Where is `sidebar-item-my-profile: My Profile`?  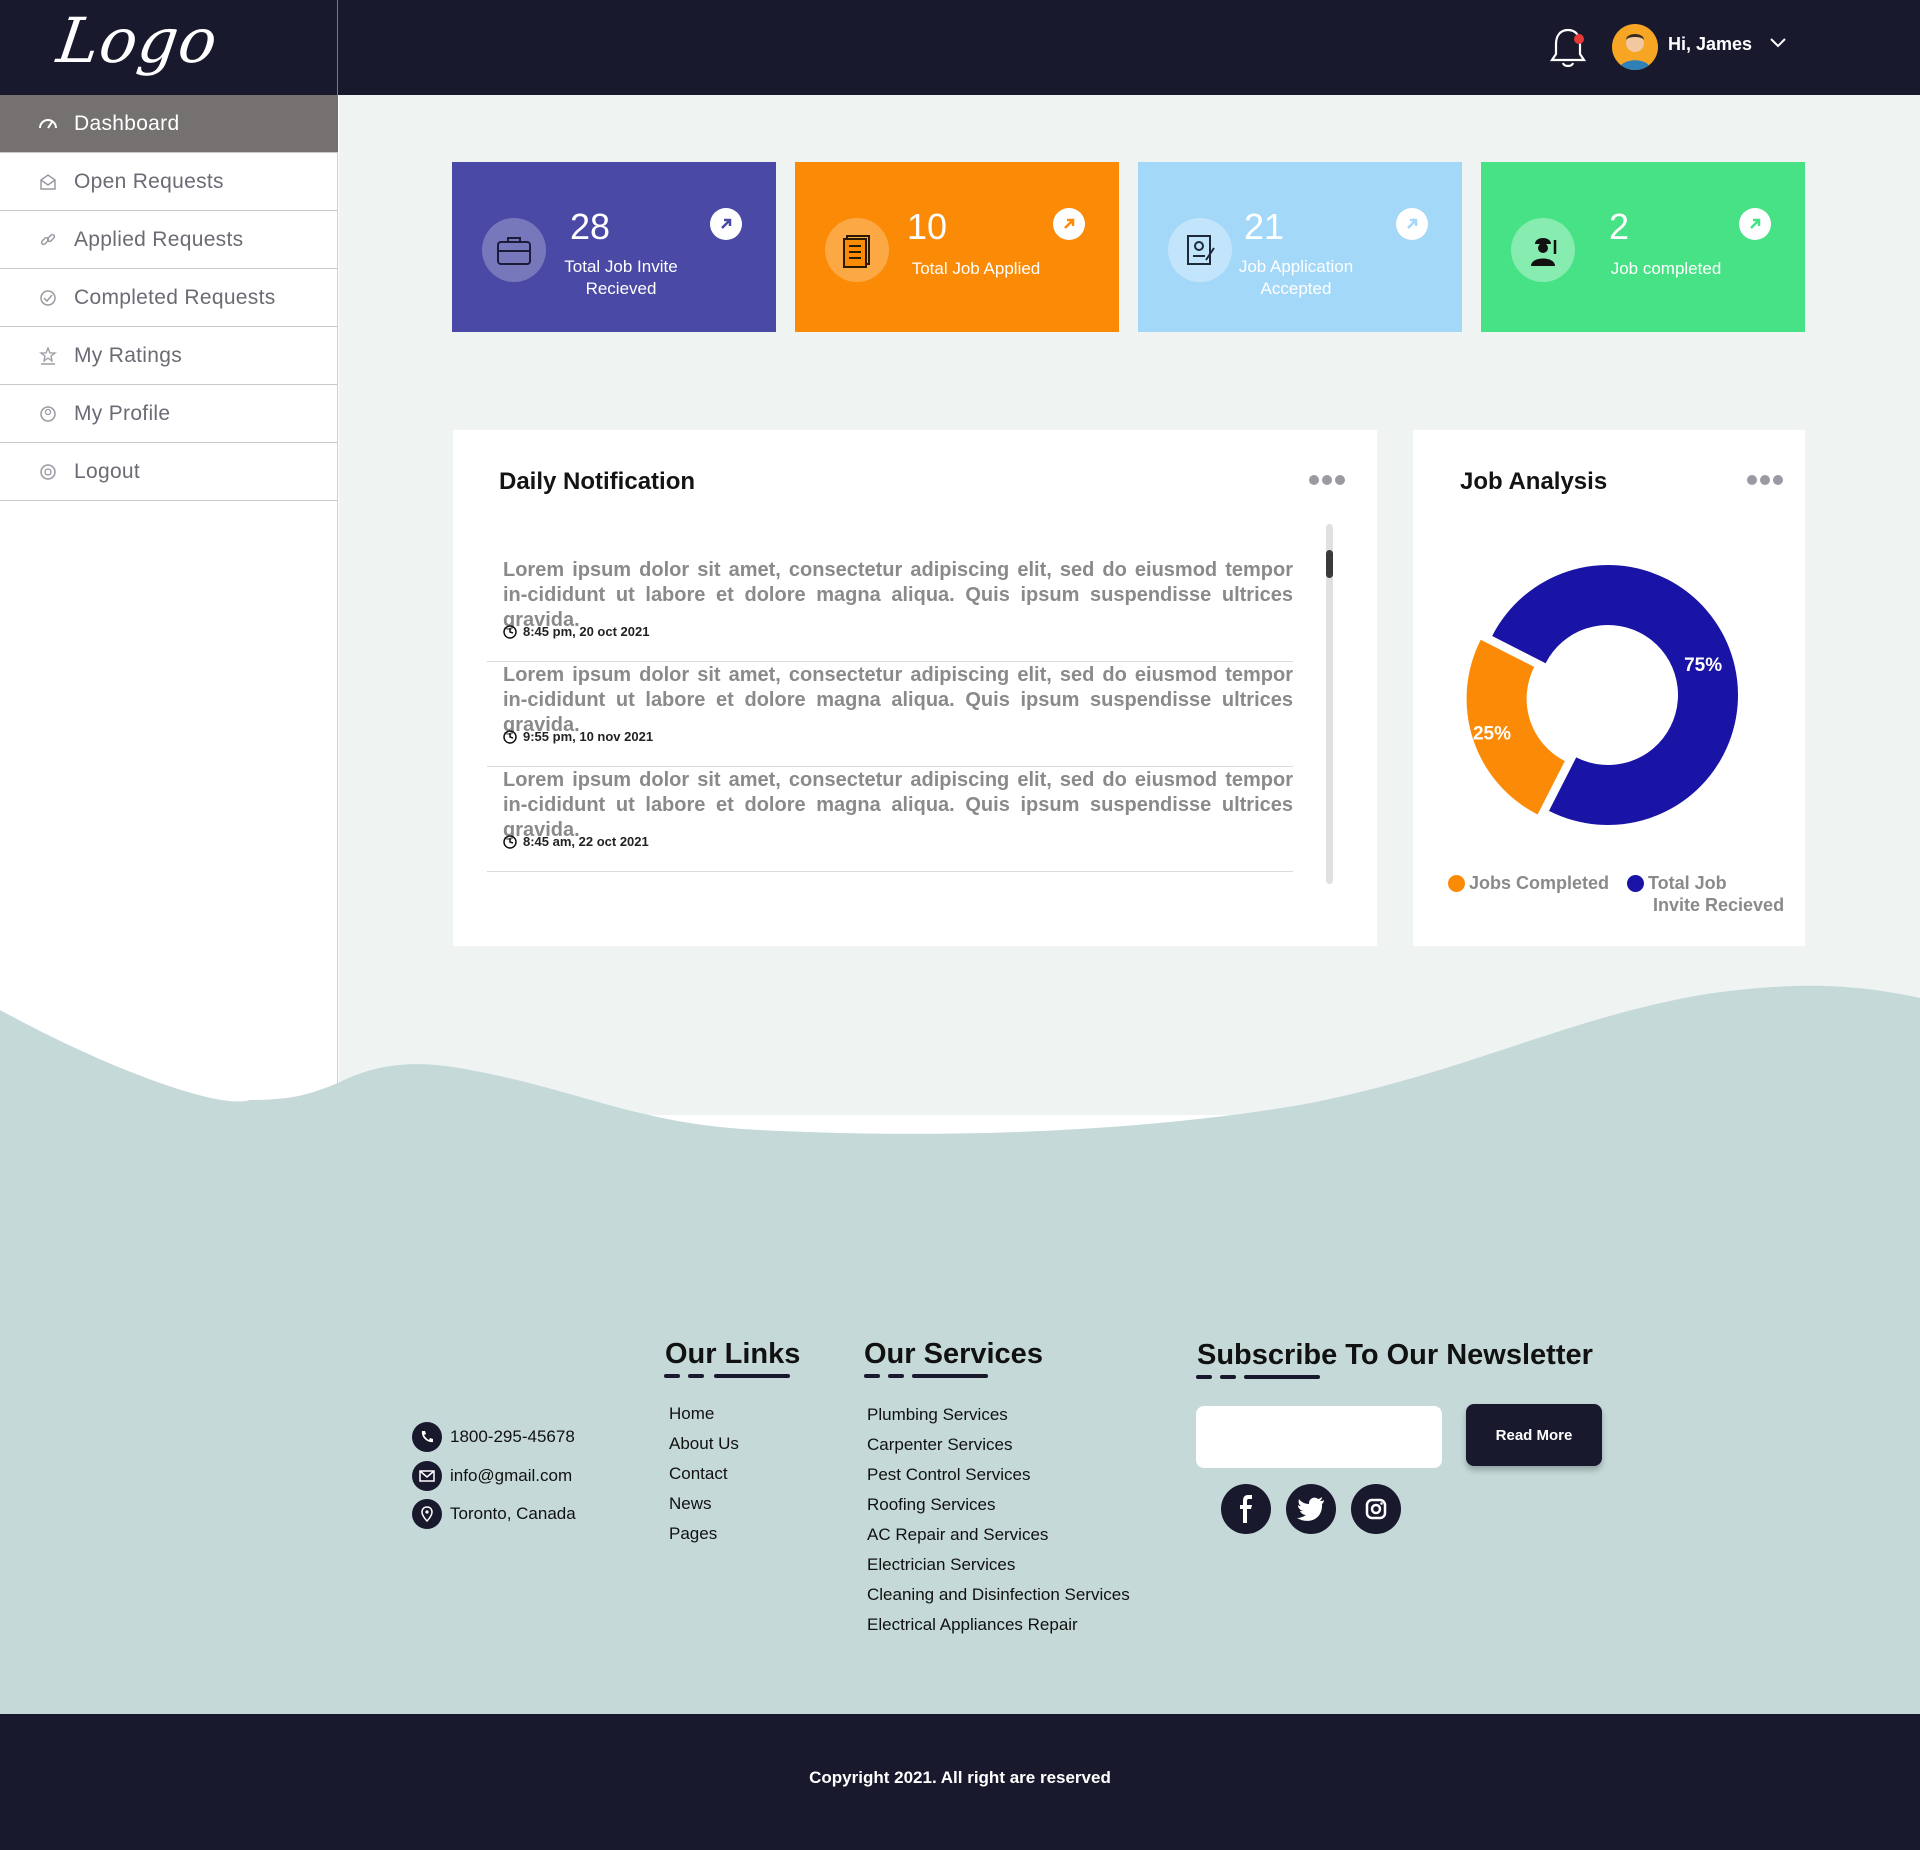 sidebar-item-my-profile: My Profile is located at coordinates (169, 414).